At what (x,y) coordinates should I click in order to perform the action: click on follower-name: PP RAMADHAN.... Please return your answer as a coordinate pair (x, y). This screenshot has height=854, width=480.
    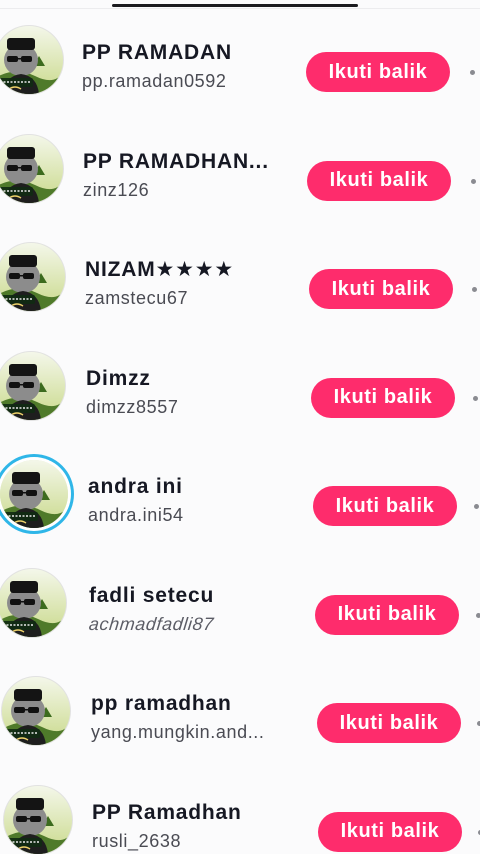
    Looking at the image, I should click on (176, 161).